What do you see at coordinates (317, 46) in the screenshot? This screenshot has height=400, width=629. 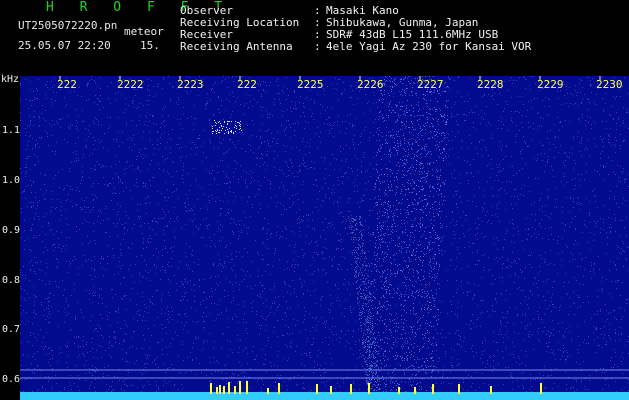 I see `antenna-colon: :` at bounding box center [317, 46].